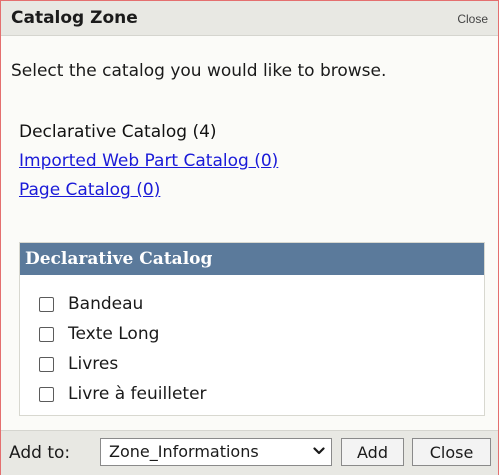 The width and height of the screenshot is (499, 475). What do you see at coordinates (93, 364) in the screenshot?
I see `web-part-label: Livres` at bounding box center [93, 364].